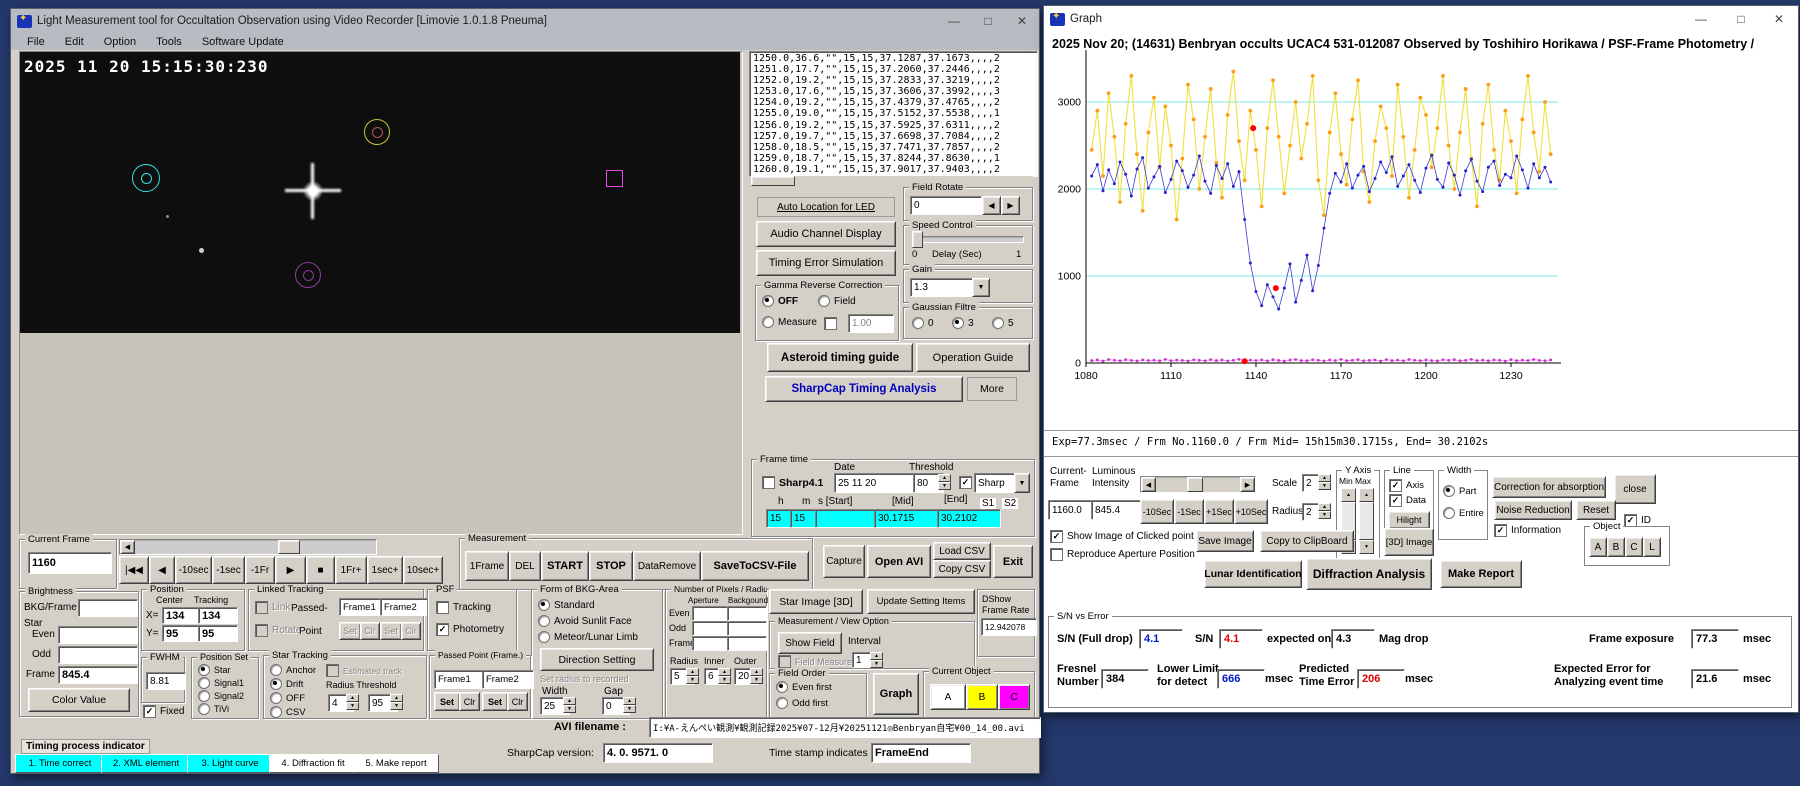 This screenshot has width=1800, height=786. I want to click on speed-slider, so click(968, 239).